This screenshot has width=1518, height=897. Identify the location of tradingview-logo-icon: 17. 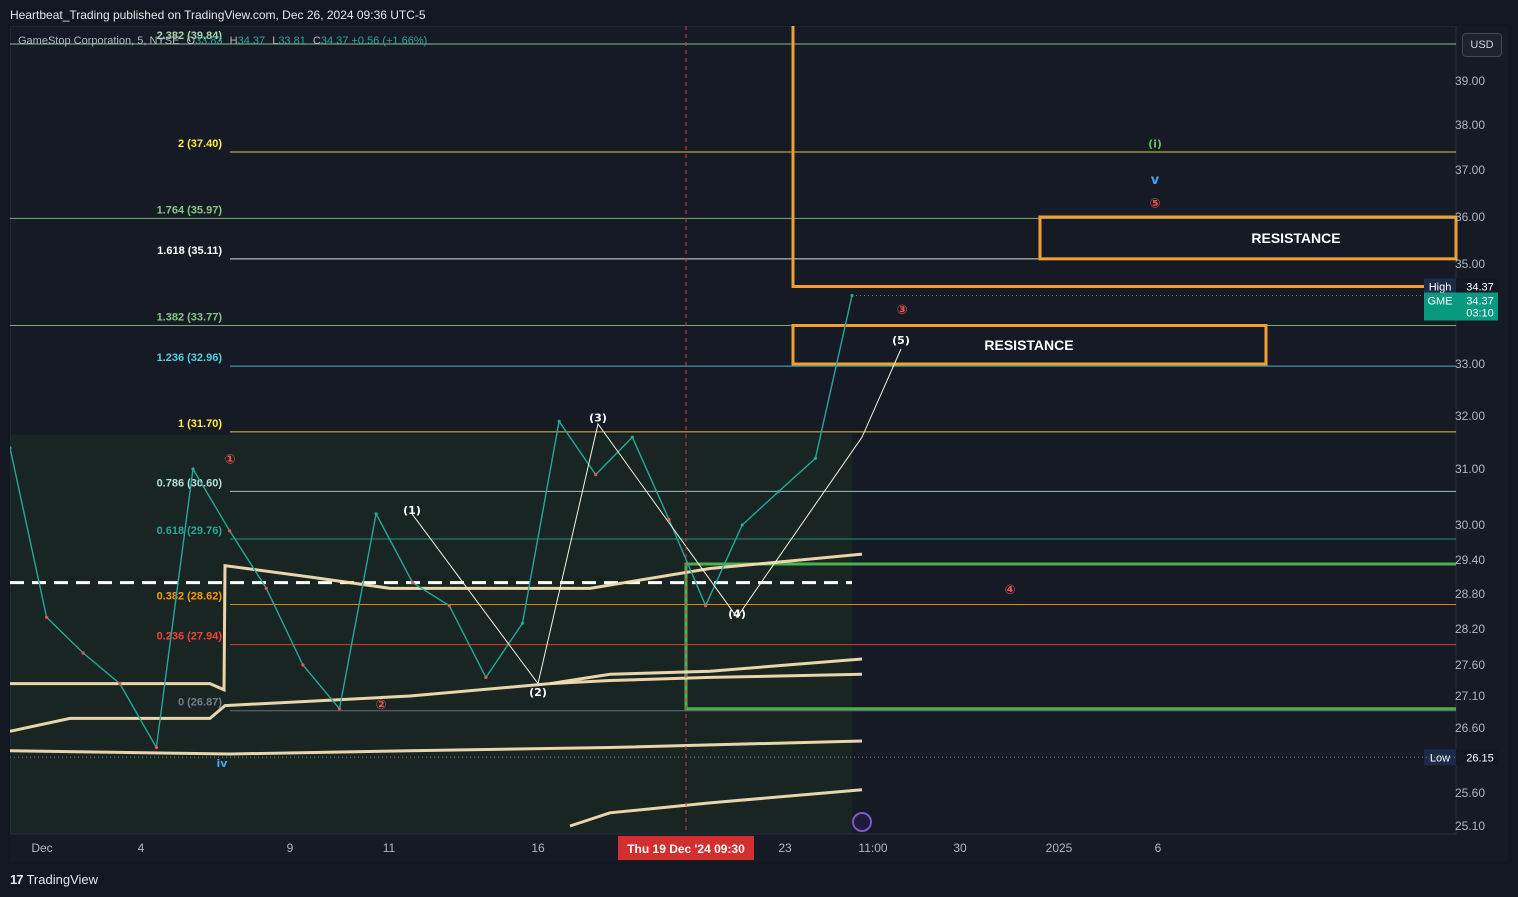
(17, 879).